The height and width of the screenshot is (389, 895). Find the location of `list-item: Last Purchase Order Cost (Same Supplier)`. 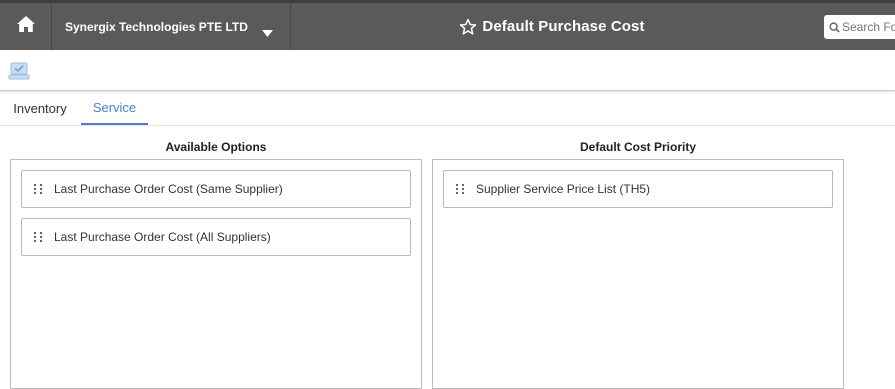

list-item: Last Purchase Order Cost (Same Supplier) is located at coordinates (216, 189).